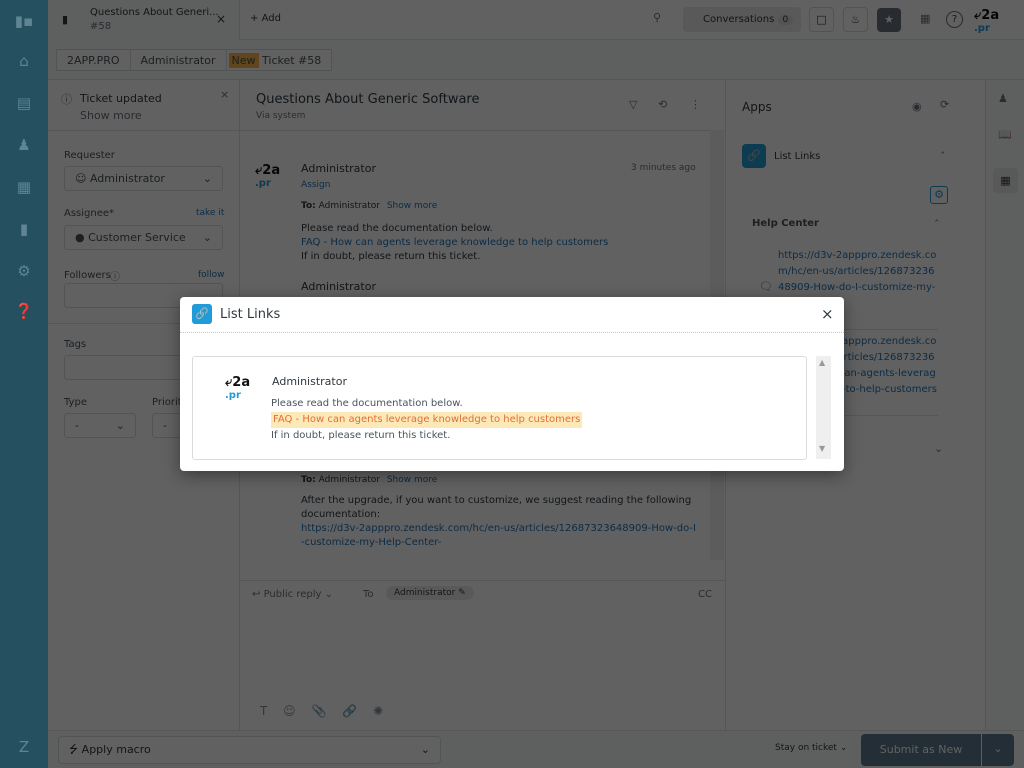 The image size is (1024, 768). What do you see at coordinates (111, 115) in the screenshot?
I see `notice-show-more: Show more` at bounding box center [111, 115].